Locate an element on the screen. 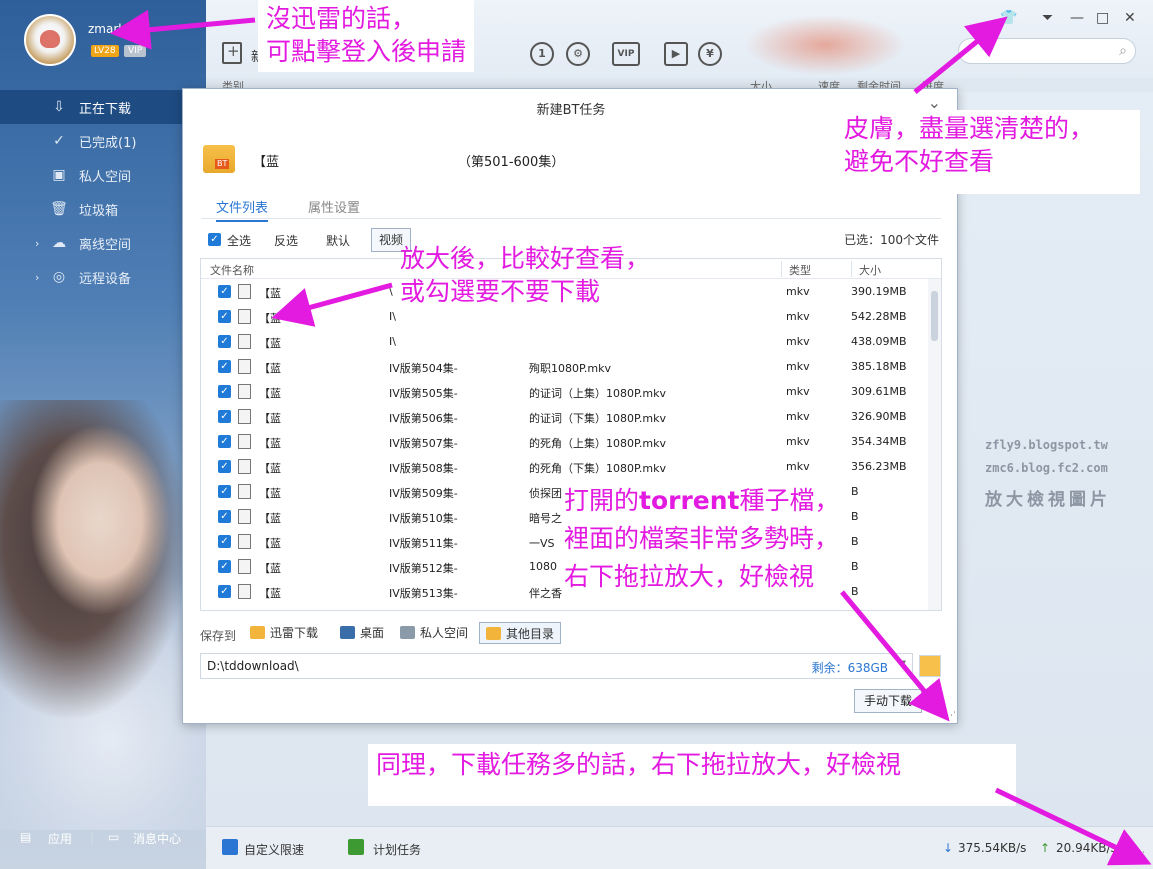 Image resolution: width=1153 pixels, height=869 pixels. sidebar-item-completed: ✓ 已完成(1) is located at coordinates (103, 141).